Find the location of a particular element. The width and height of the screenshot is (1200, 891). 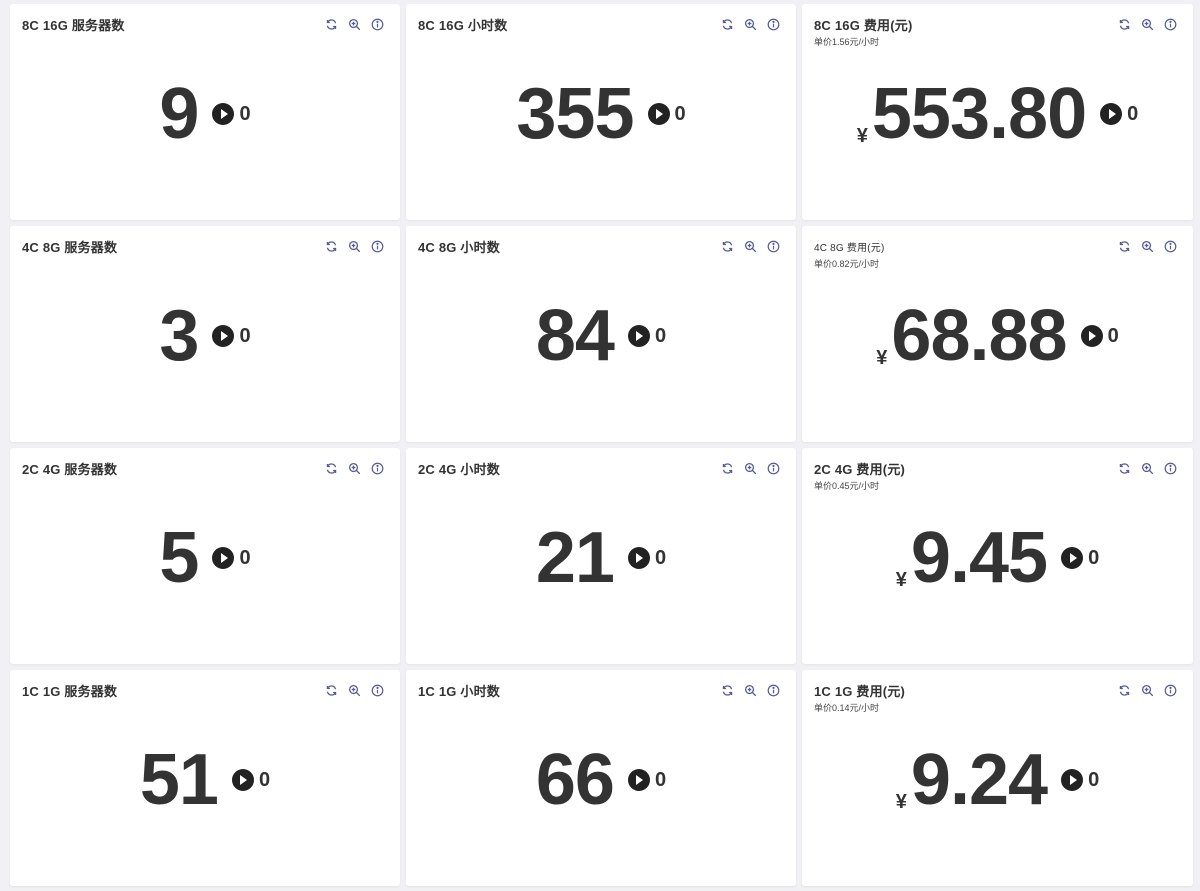

card-title: 1C 1G 服务器数 is located at coordinates (70, 691).